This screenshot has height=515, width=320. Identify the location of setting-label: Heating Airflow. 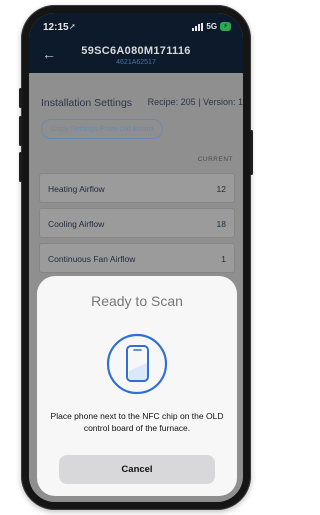
(76, 189).